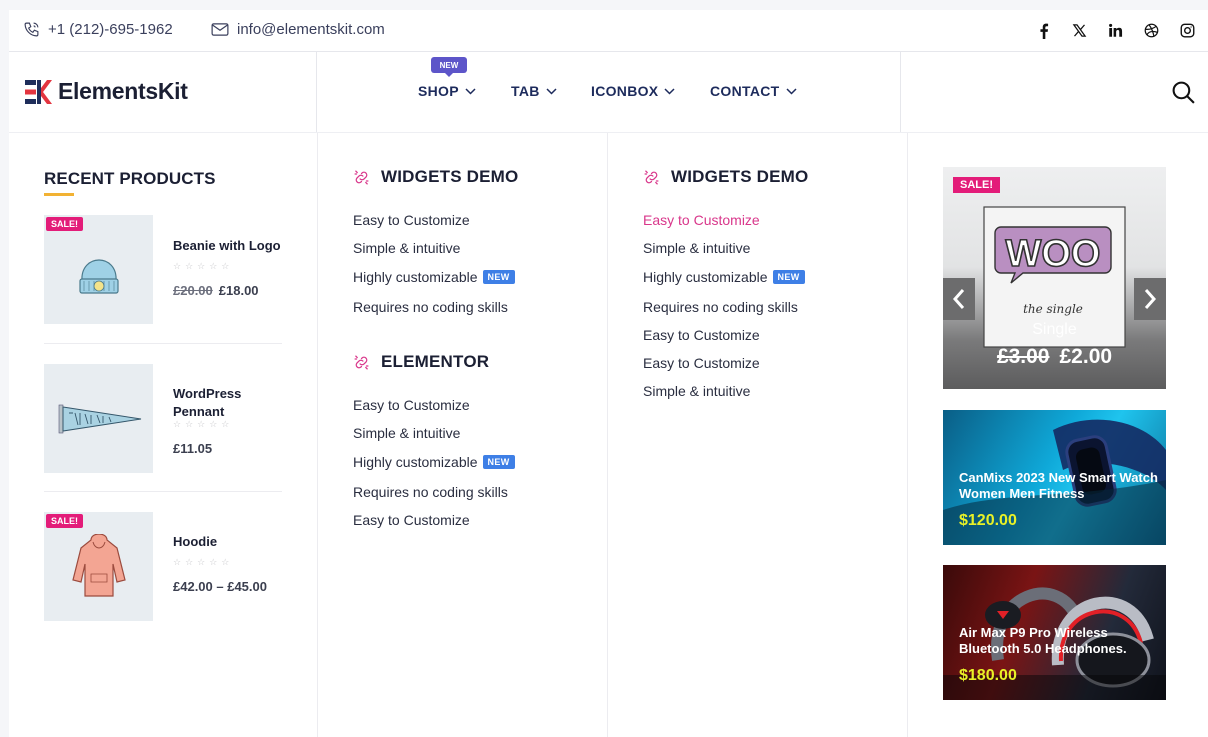 Image resolution: width=1208 pixels, height=737 pixels. Describe the element at coordinates (1053, 254) in the screenshot. I see `woo-logo-text: WOO` at that location.